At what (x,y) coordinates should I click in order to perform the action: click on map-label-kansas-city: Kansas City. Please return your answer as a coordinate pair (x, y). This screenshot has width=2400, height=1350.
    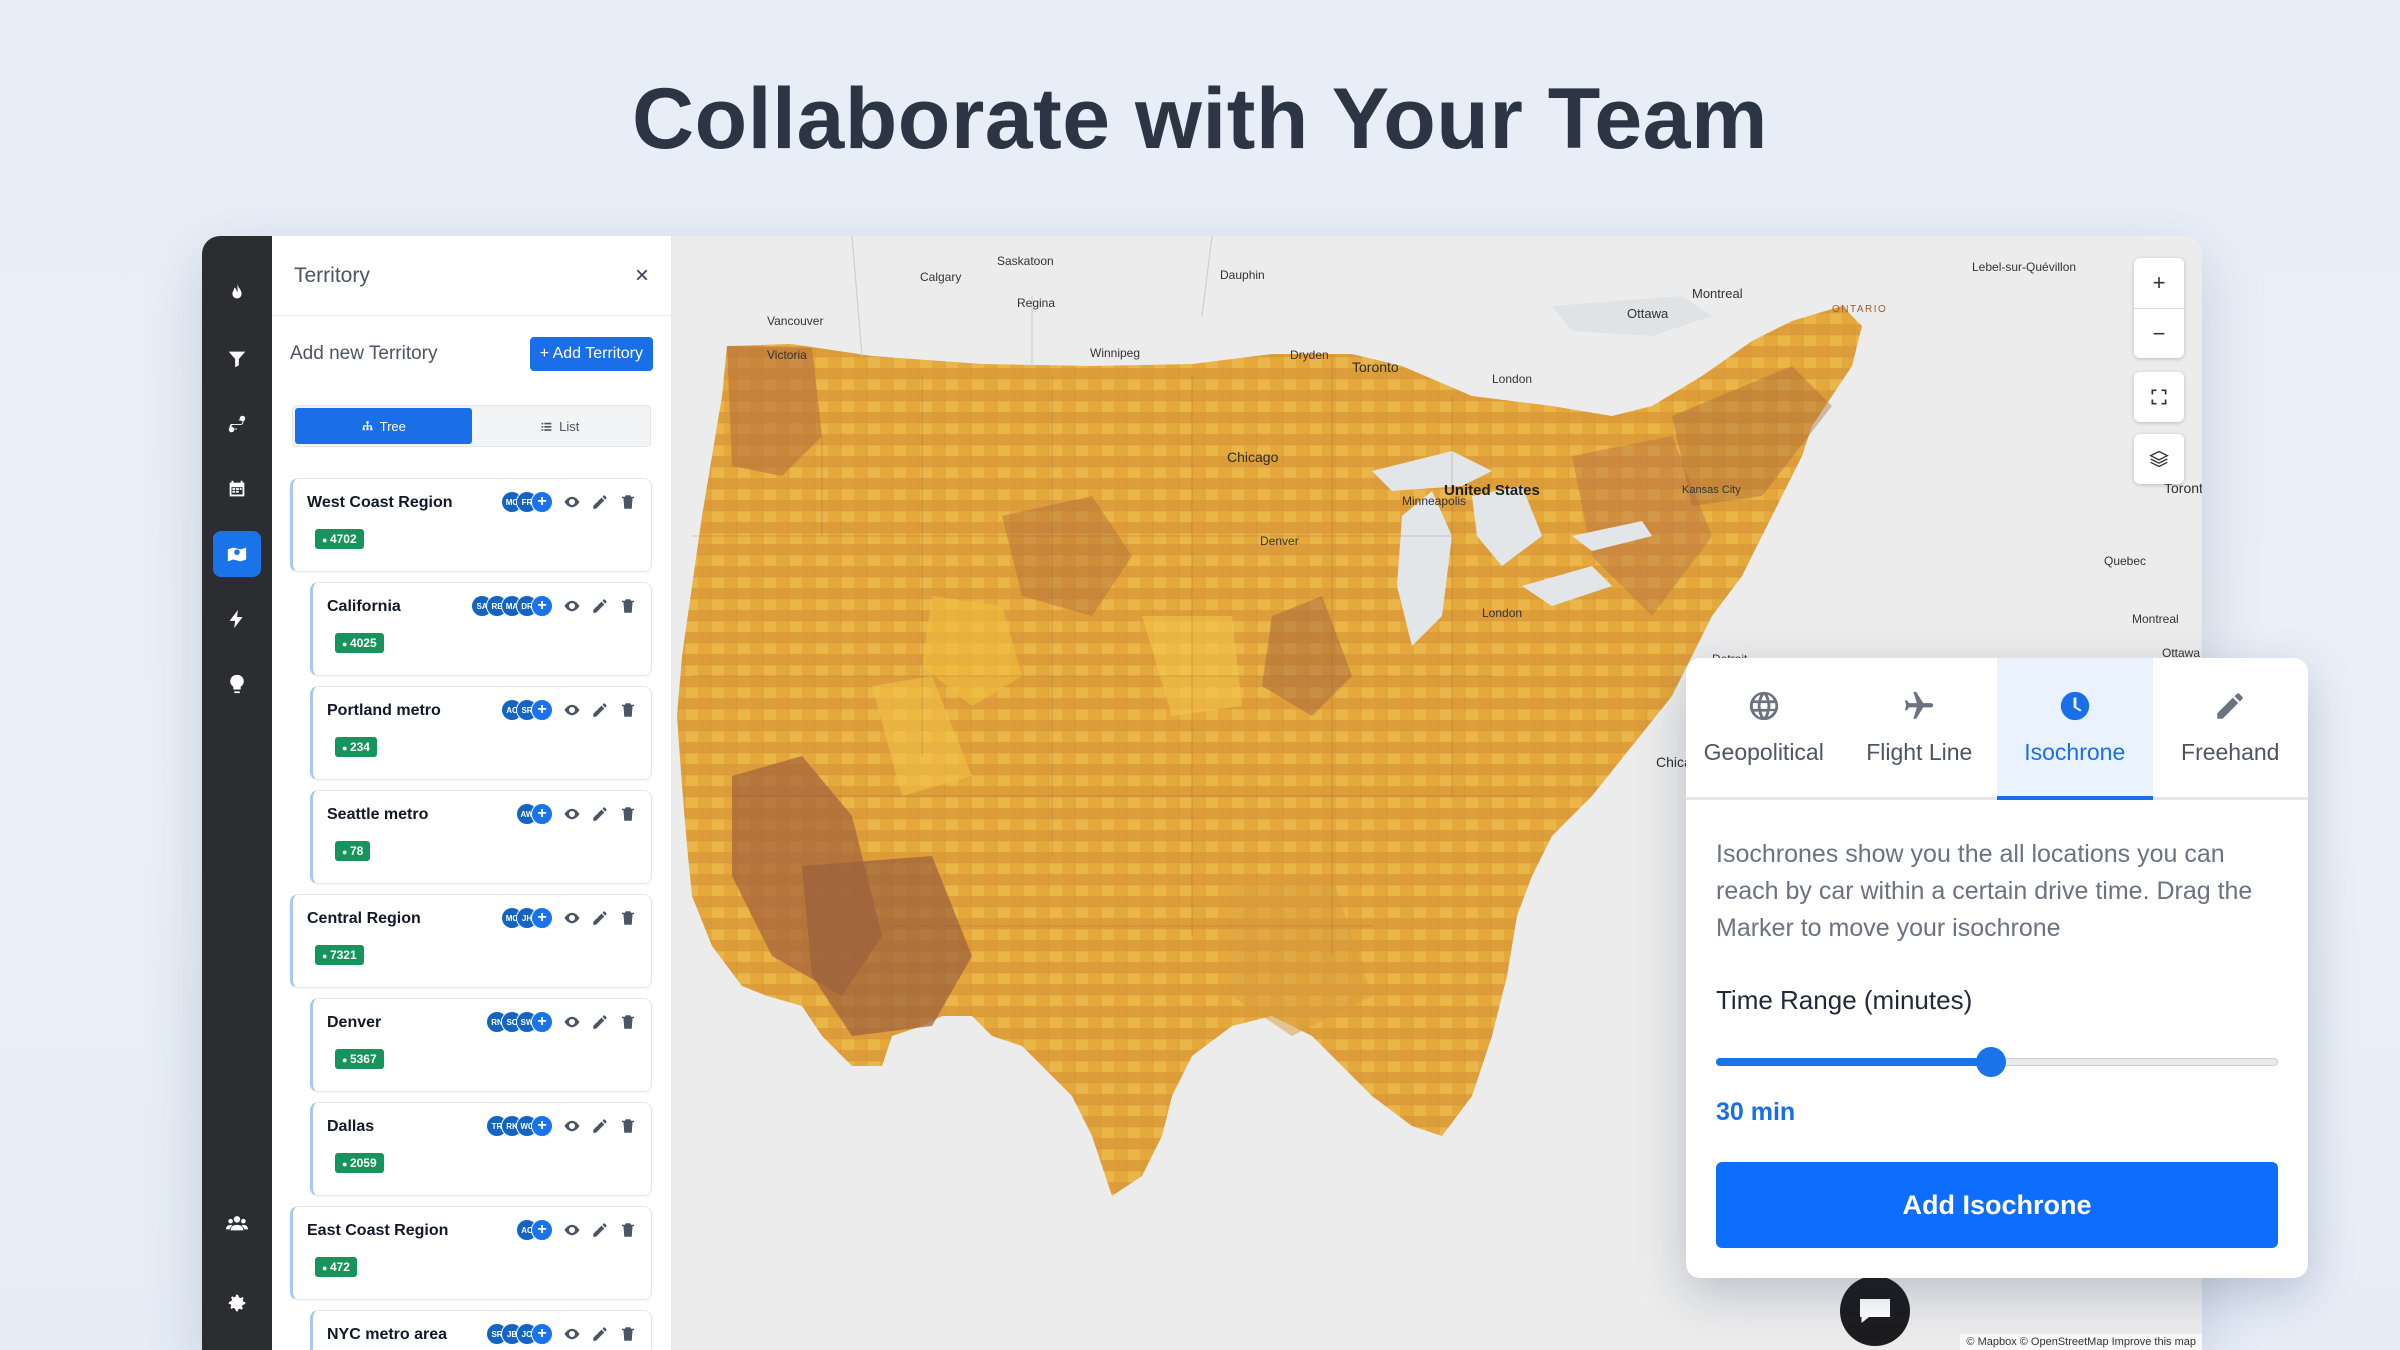
    Looking at the image, I should click on (1711, 490).